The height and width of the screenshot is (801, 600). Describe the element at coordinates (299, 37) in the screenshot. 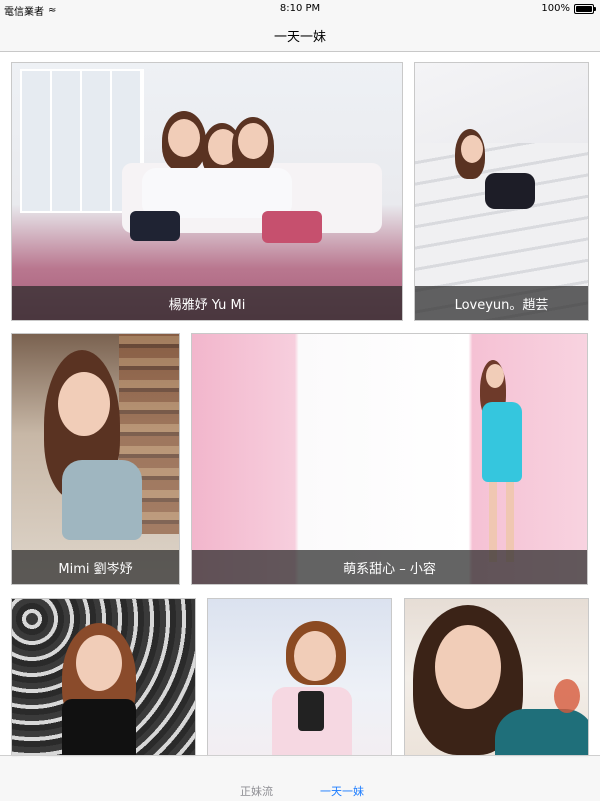

I see `page-title: 一天一妹` at that location.